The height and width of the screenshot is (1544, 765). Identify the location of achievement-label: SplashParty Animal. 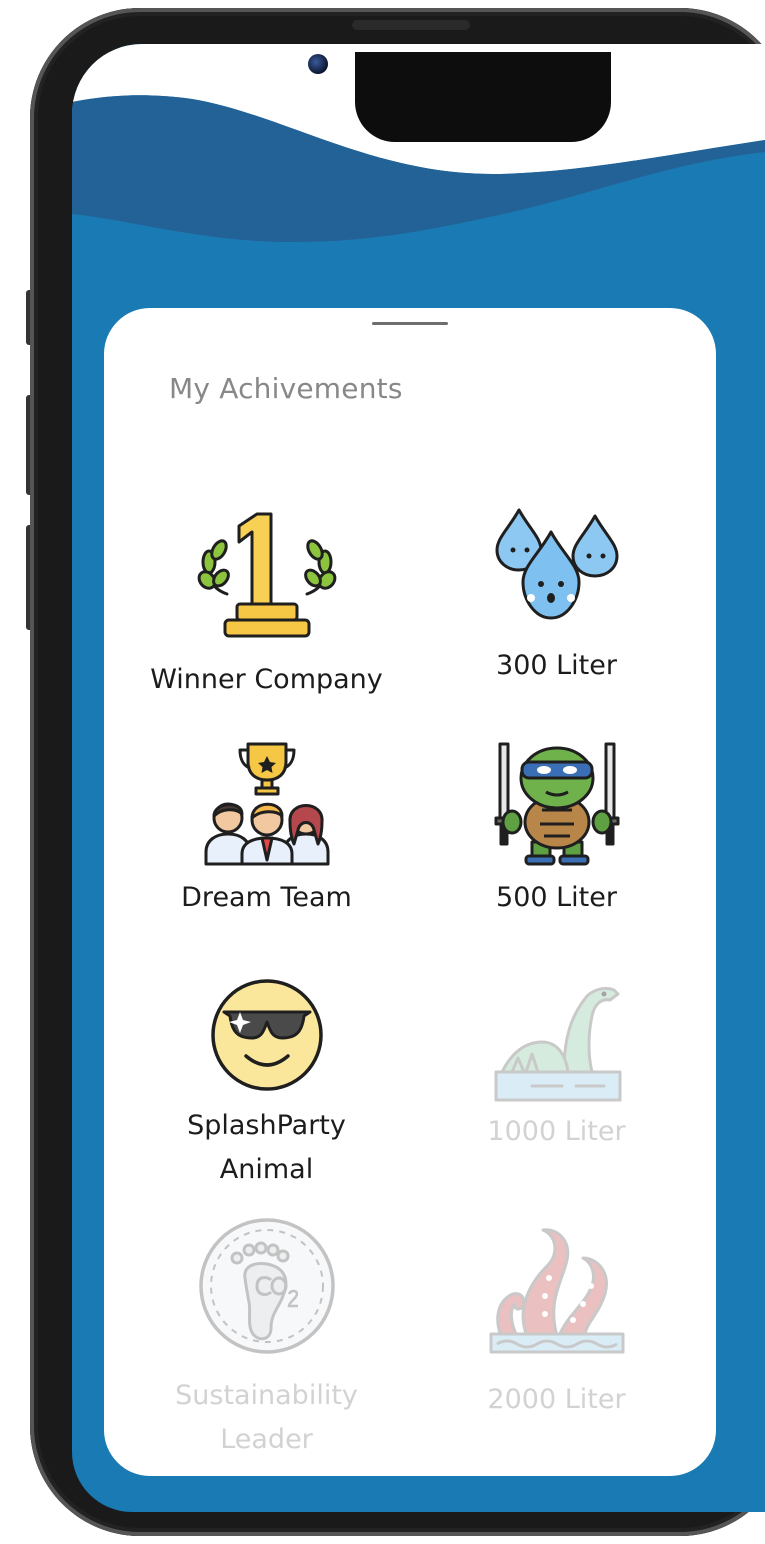
(266, 1147).